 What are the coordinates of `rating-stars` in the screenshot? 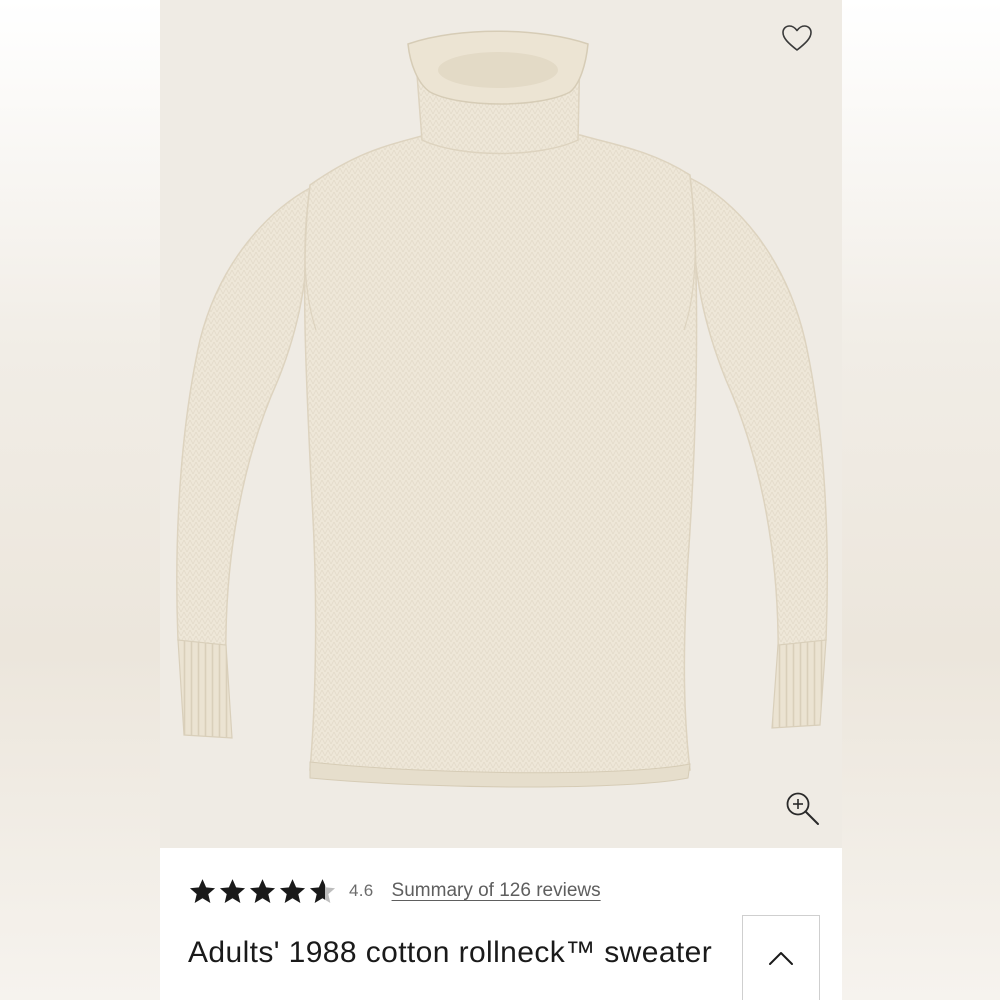 It's located at (262, 891).